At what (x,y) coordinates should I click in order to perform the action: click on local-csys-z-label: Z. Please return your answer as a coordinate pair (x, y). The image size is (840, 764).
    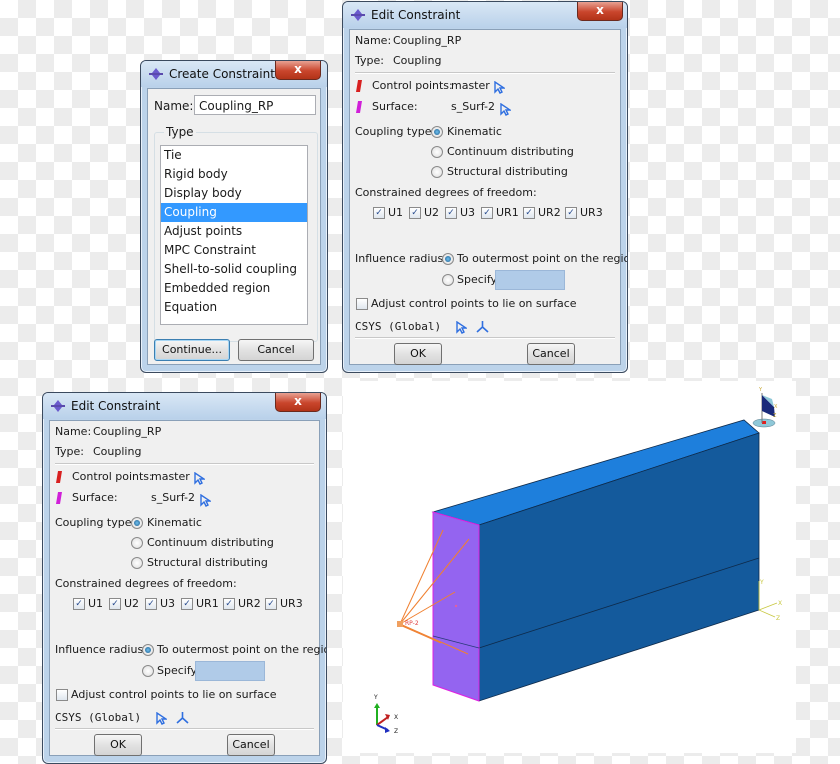
    Looking at the image, I should click on (778, 618).